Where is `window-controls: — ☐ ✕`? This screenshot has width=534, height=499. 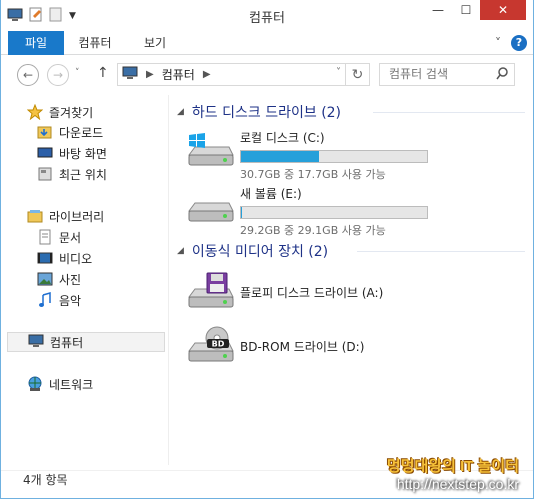
window-controls: — ☐ ✕ is located at coordinates (475, 10).